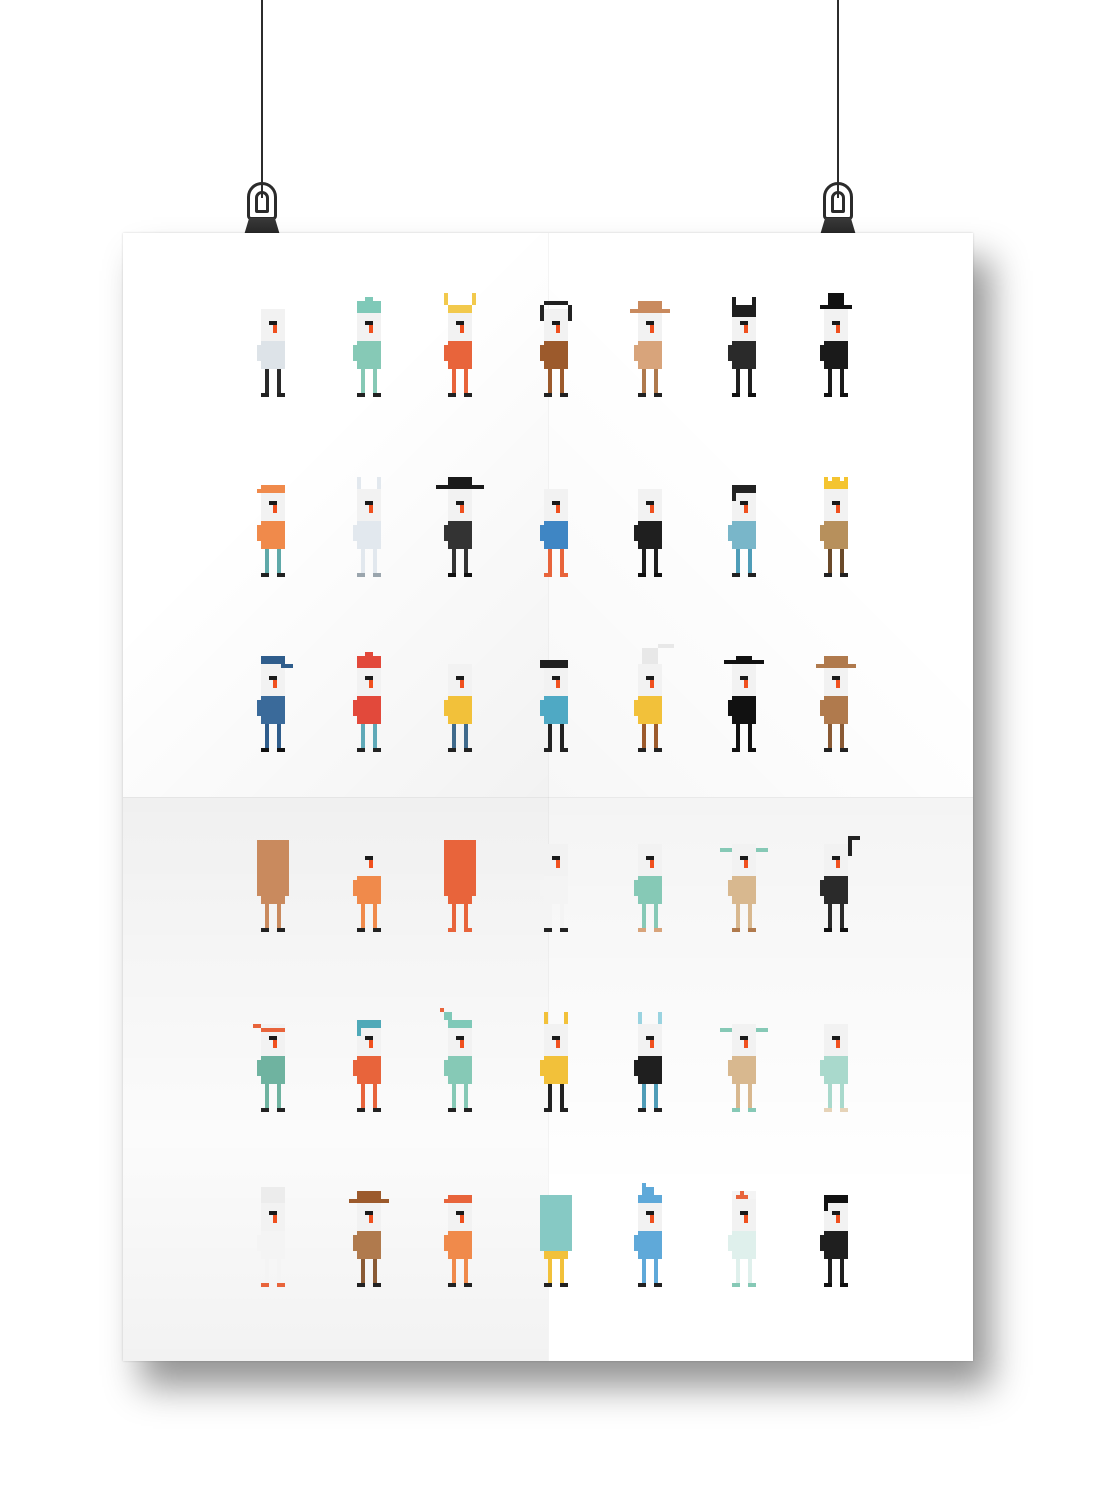 The image size is (1097, 1509). I want to click on elf-hat-tip, so click(448, 1016).